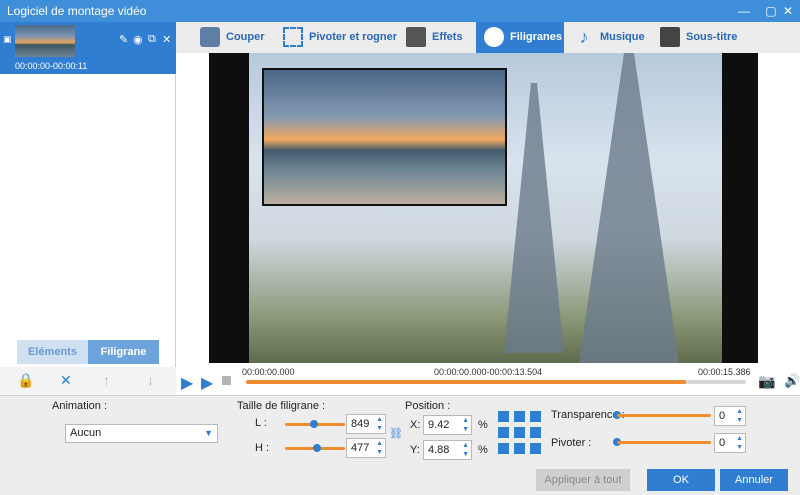 The image size is (800, 495). I want to click on eye-icon: ◉, so click(138, 39).